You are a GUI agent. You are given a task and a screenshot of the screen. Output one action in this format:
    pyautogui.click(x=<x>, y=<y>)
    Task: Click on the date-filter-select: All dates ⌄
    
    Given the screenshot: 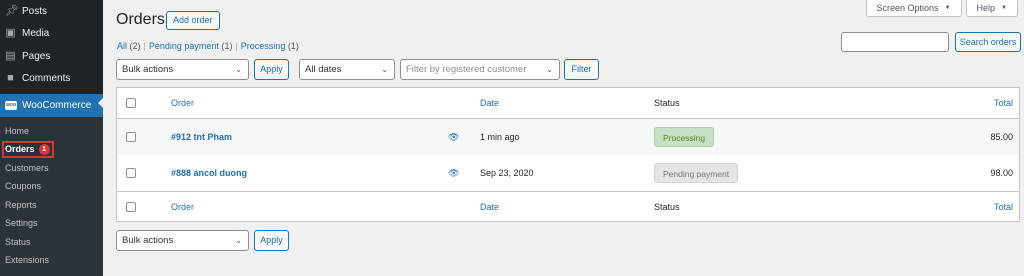 What is the action you would take?
    pyautogui.click(x=347, y=69)
    